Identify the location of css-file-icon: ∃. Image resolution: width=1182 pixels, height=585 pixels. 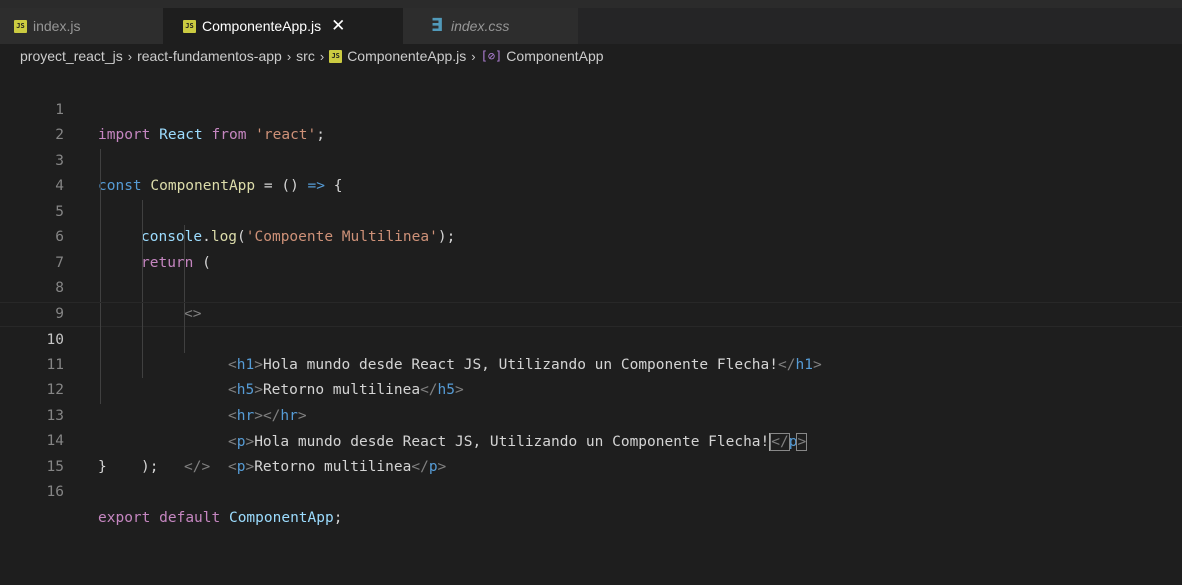
(437, 25).